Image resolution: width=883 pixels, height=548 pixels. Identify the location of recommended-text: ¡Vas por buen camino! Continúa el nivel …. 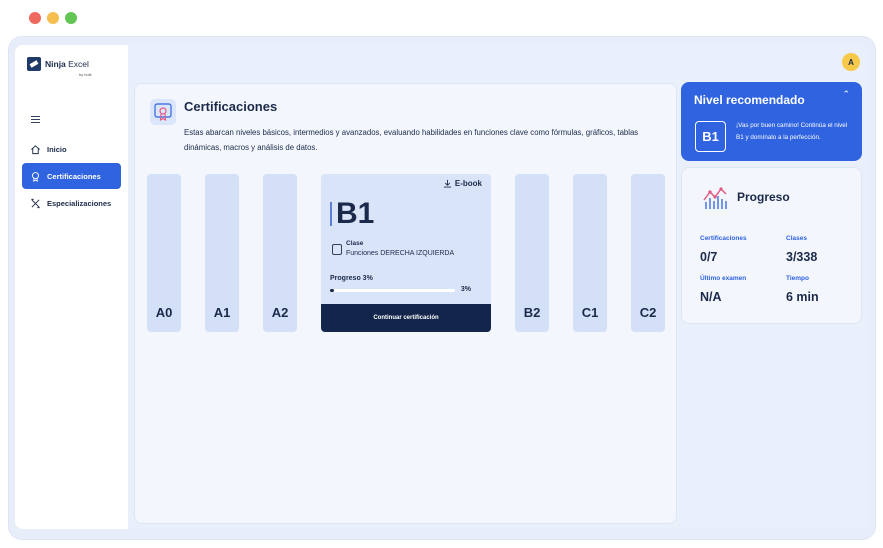
(792, 131).